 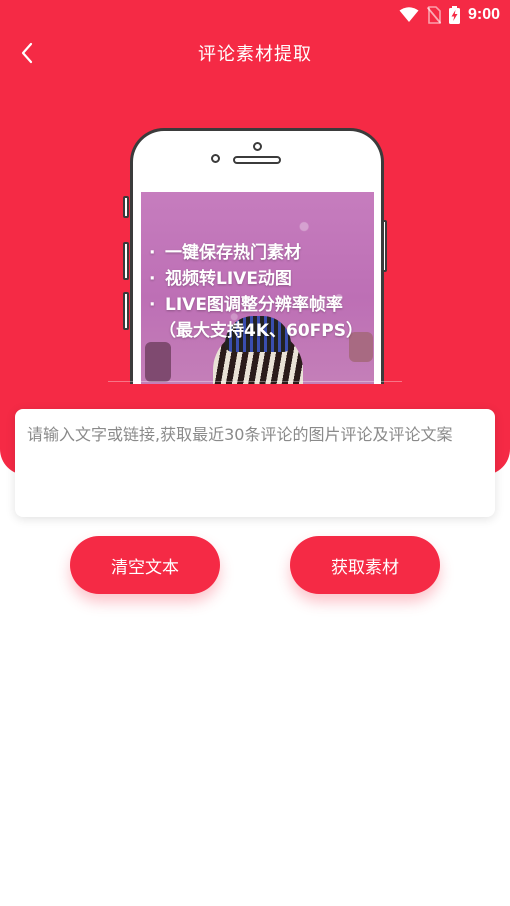 I want to click on feature-text: 视频转LIVE动图, so click(x=228, y=279).